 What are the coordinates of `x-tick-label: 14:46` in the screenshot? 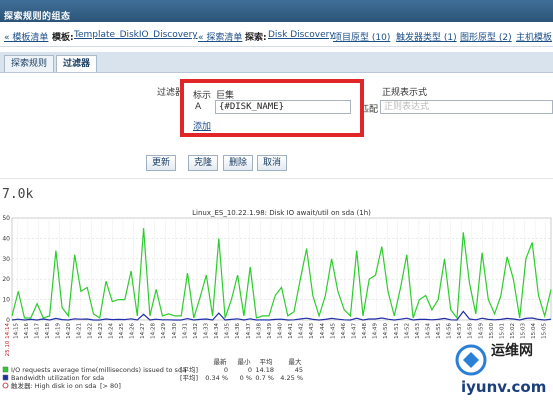 It's located at (344, 331).